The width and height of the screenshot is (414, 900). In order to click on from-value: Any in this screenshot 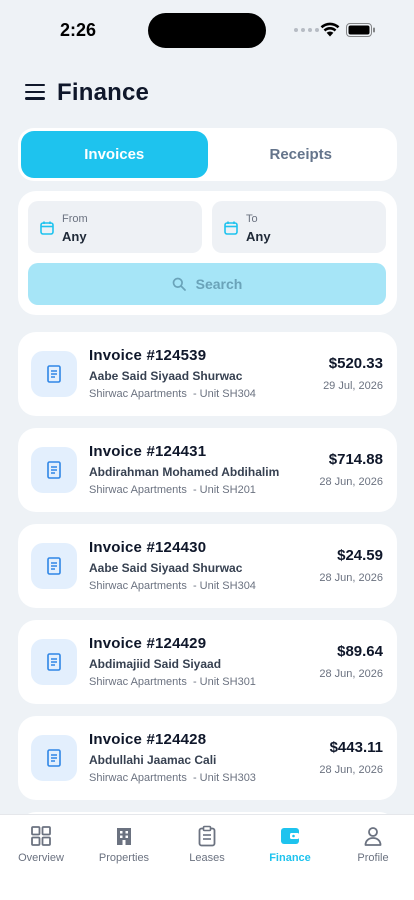, I will do `click(74, 236)`.